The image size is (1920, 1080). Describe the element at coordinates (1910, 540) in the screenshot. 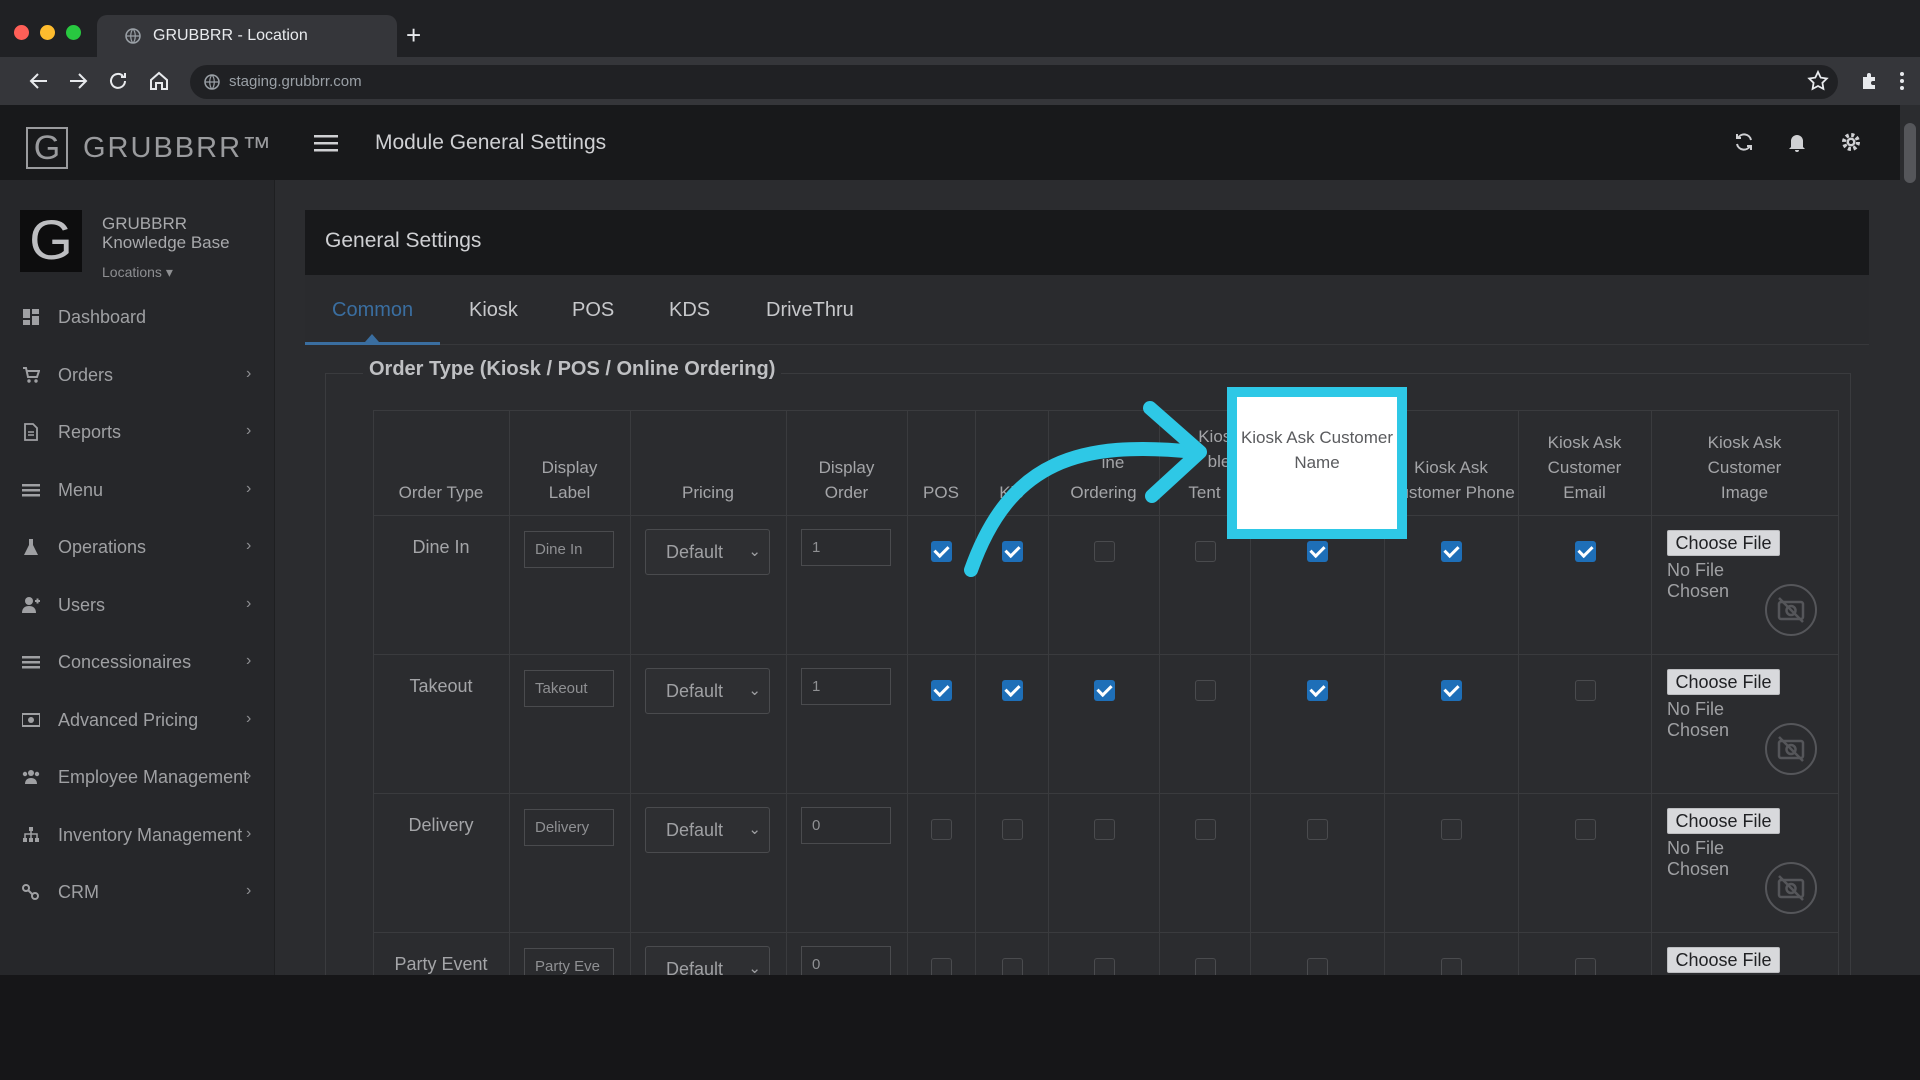

I see `page-scrollbar` at that location.